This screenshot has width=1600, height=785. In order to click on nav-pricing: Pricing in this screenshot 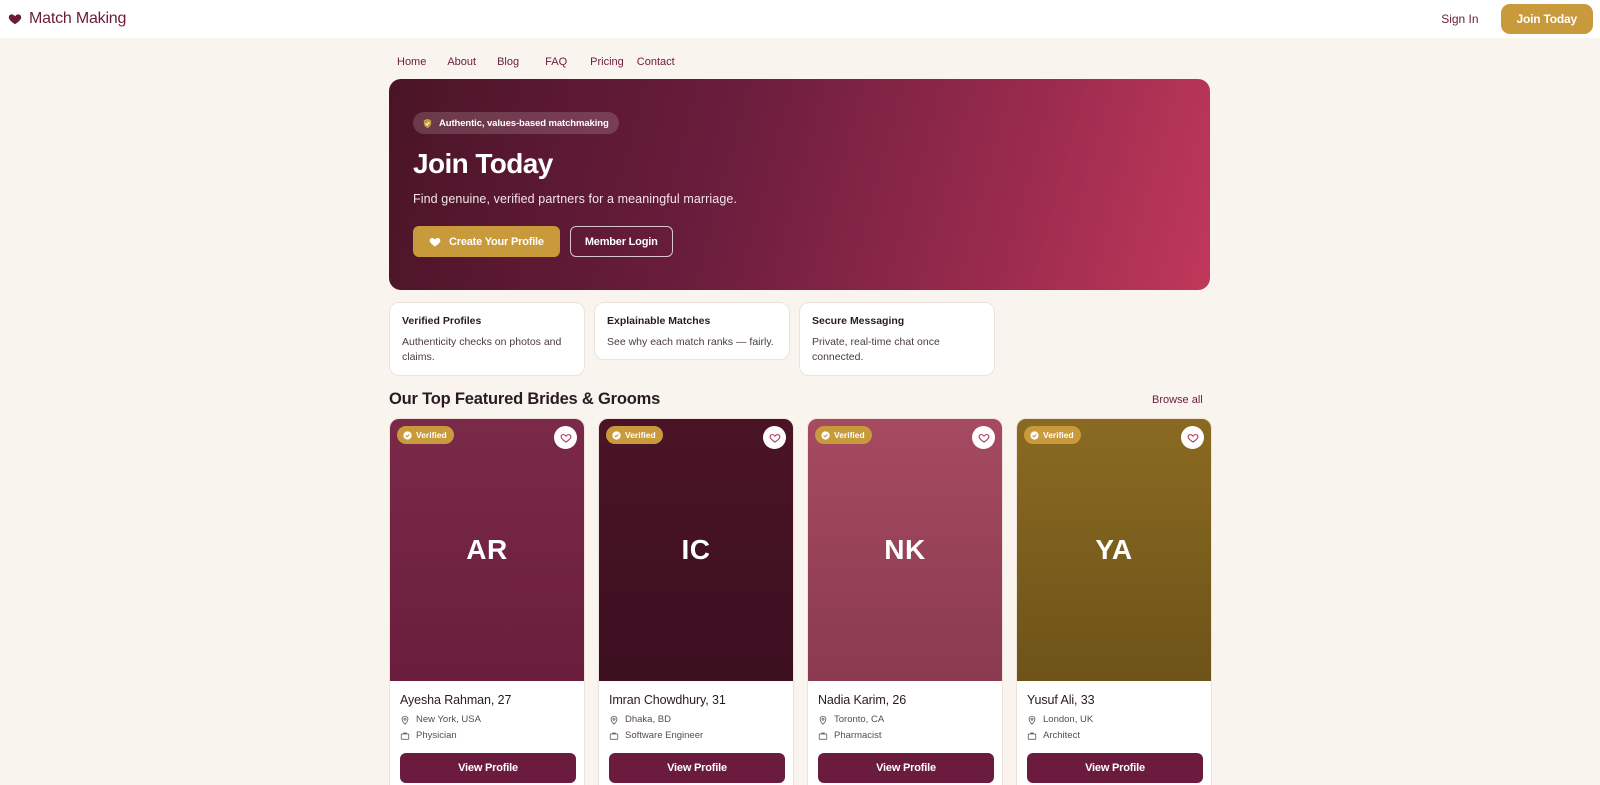, I will do `click(607, 62)`.